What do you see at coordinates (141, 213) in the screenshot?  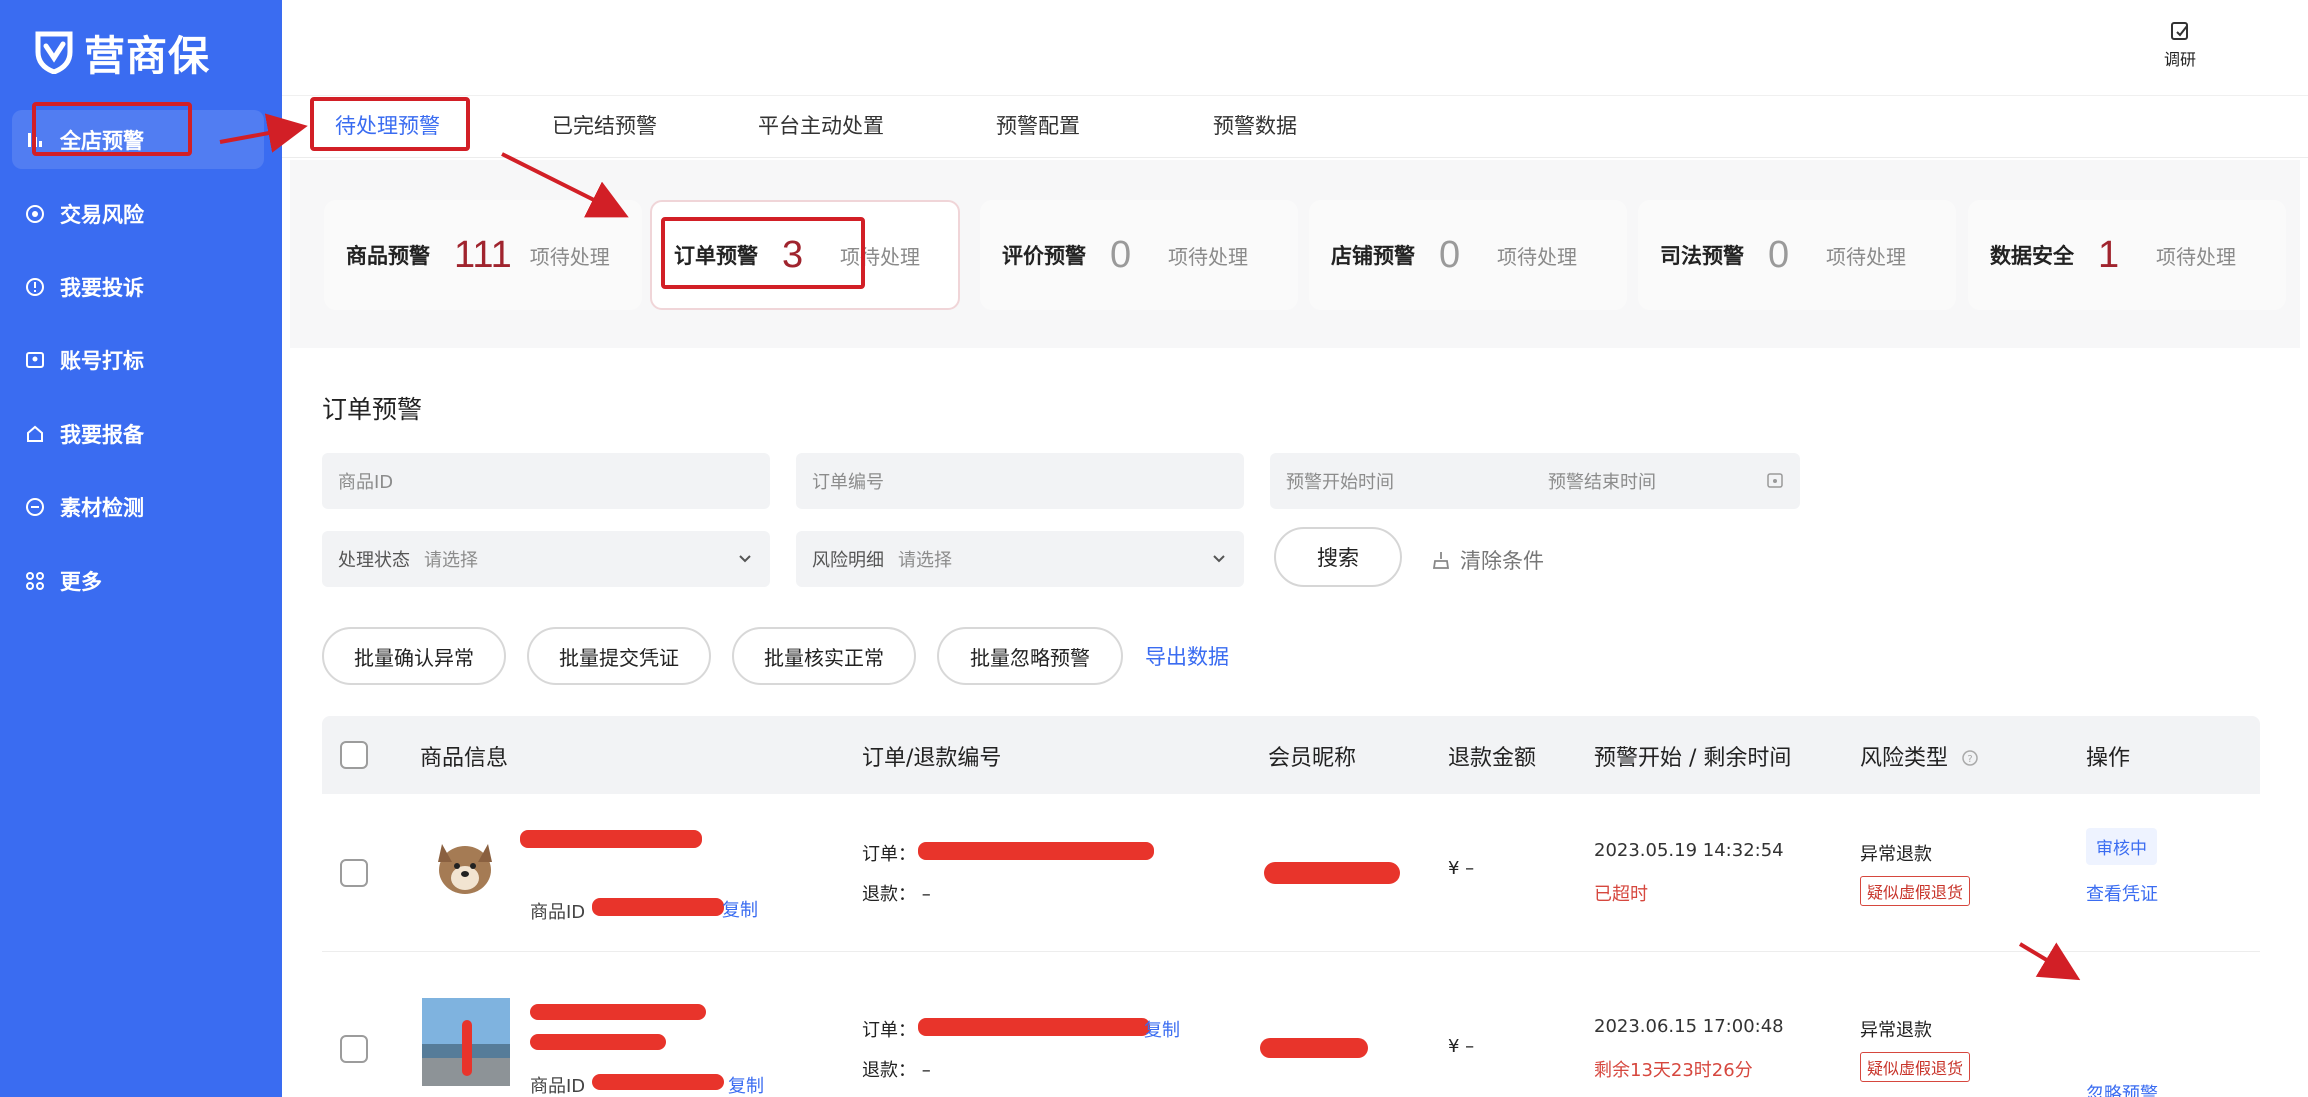 I see `sidebar-item-transaction-risk: 交易风险` at bounding box center [141, 213].